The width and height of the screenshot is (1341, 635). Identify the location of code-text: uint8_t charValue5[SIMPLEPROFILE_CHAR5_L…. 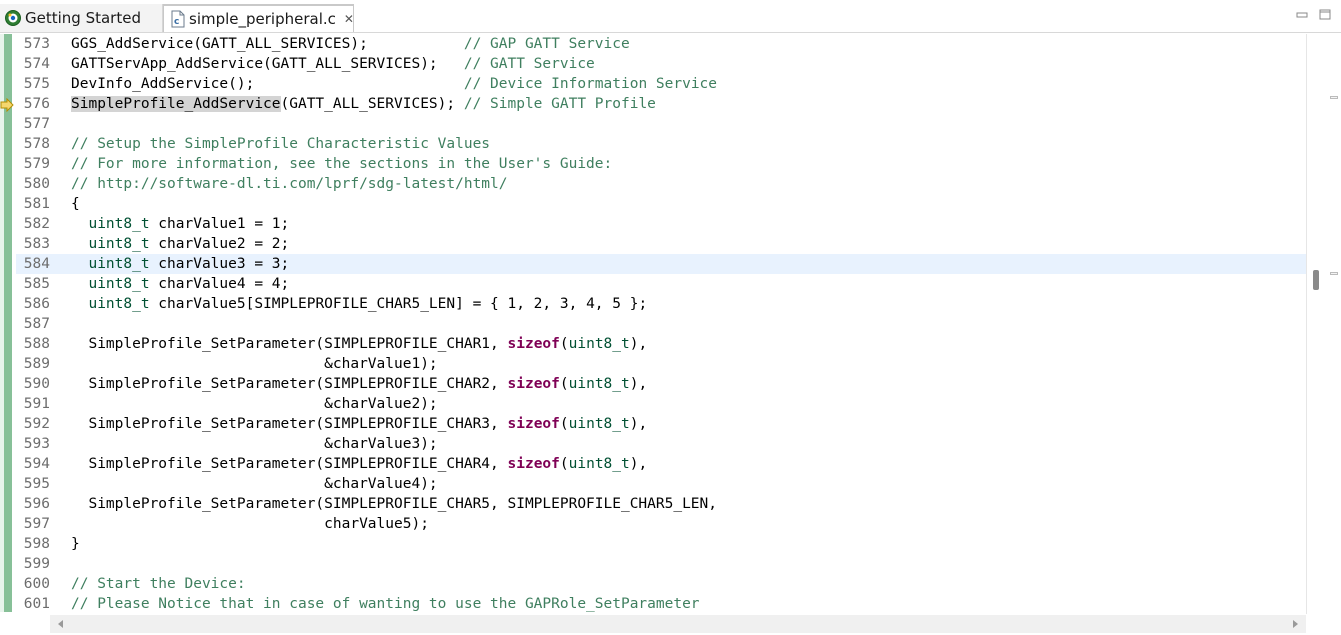
(359, 304).